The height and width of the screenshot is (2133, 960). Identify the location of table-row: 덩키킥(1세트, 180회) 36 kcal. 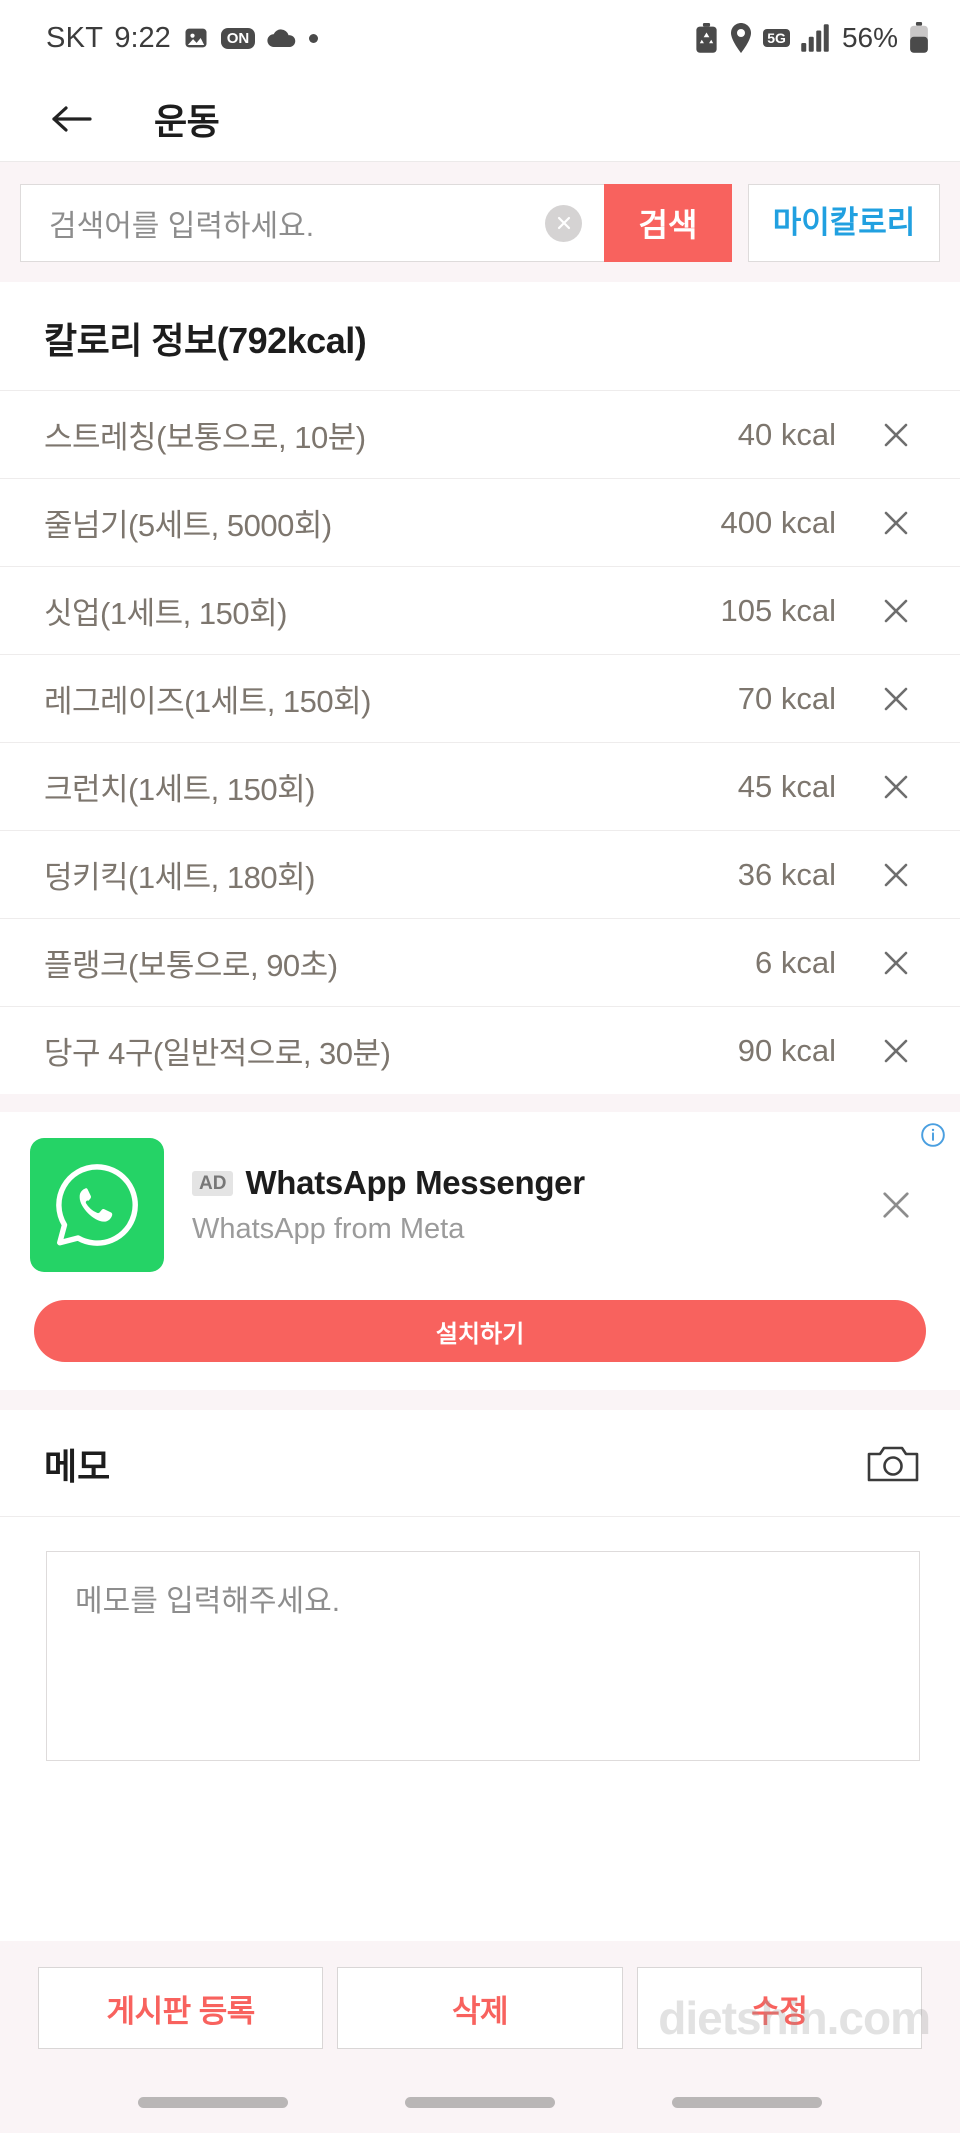
(480, 874).